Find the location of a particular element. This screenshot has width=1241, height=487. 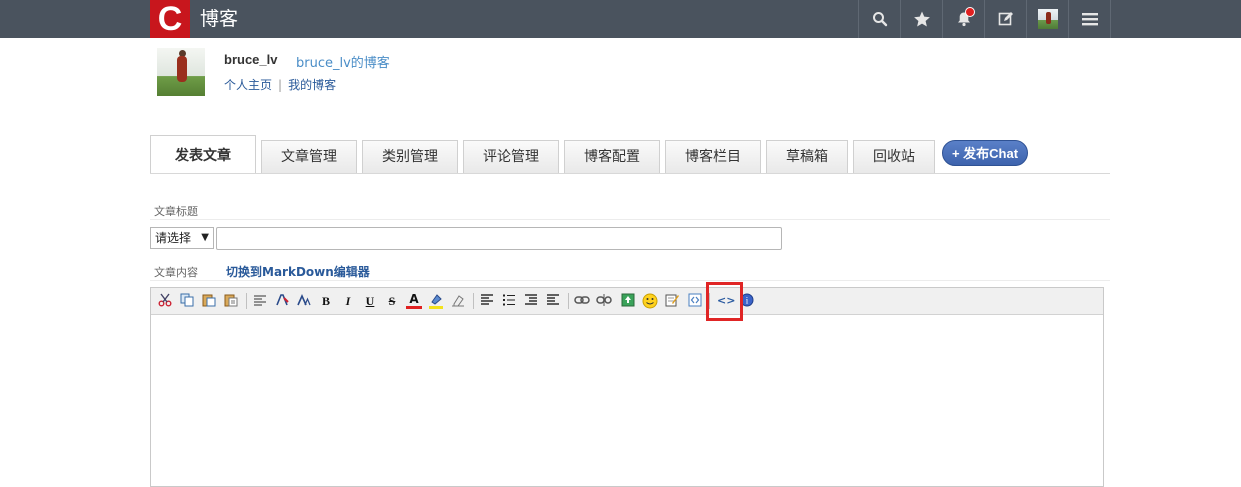

profile-blog-name: bruce_lv的博客 is located at coordinates (343, 61).